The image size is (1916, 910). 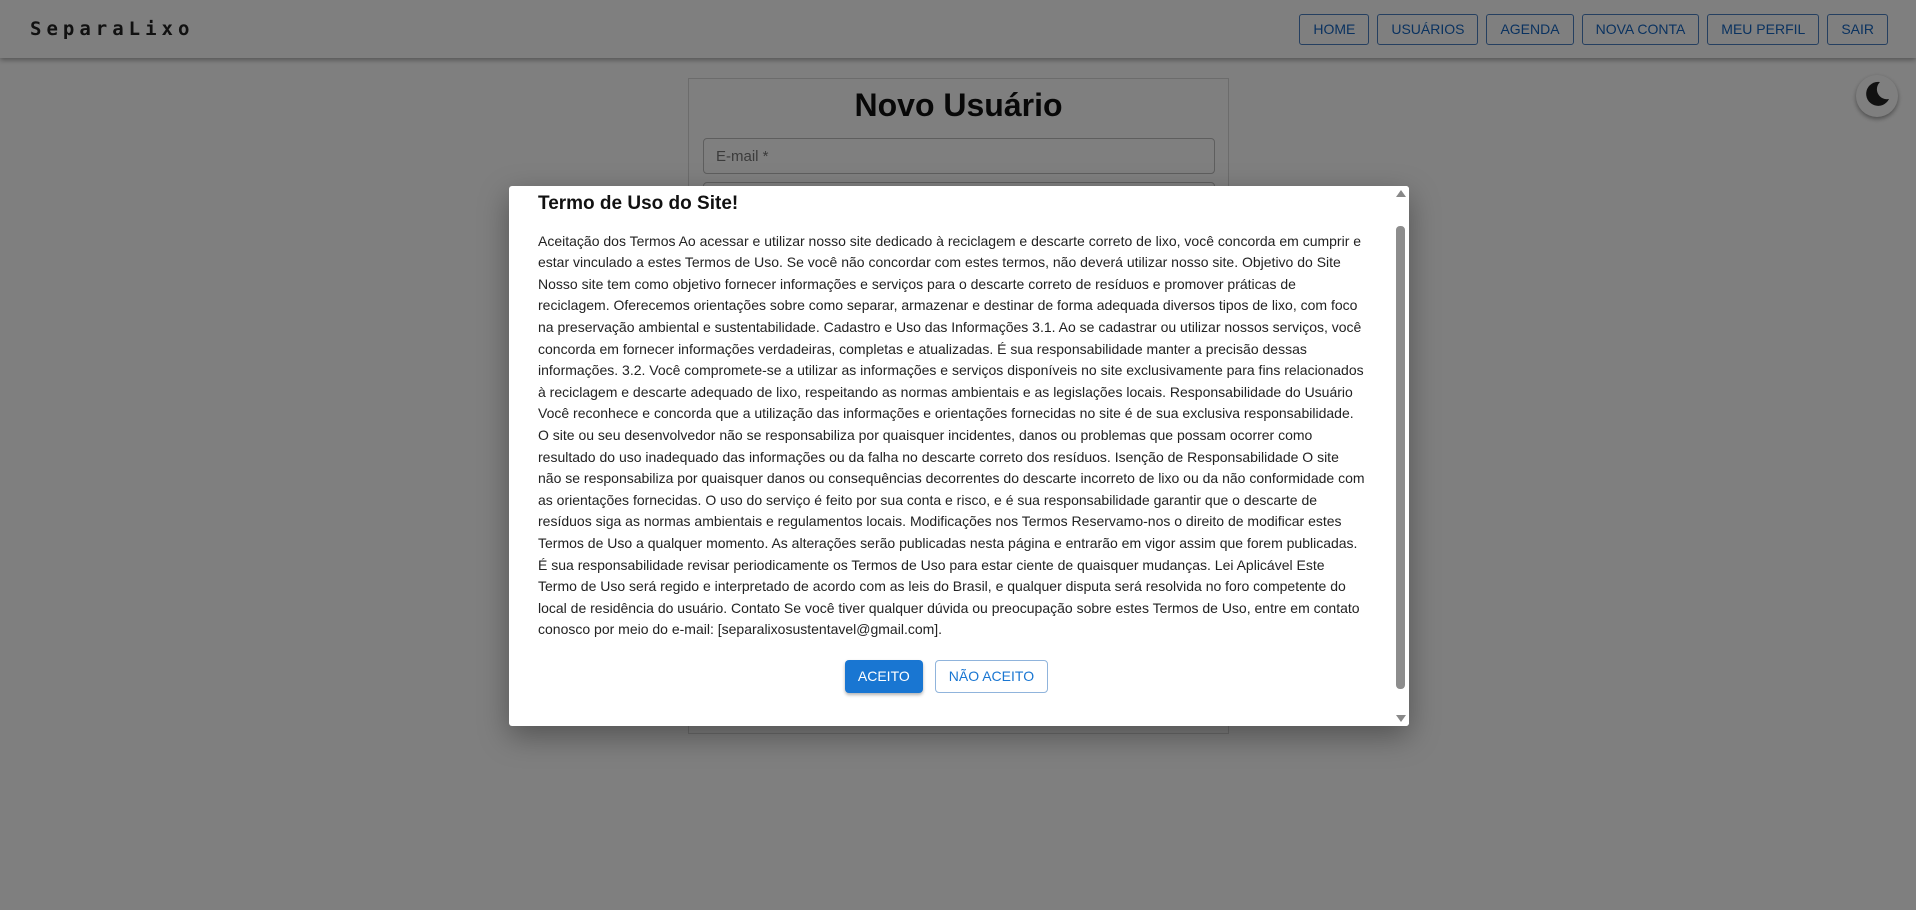 I want to click on scroll-thumb, so click(x=1400, y=457).